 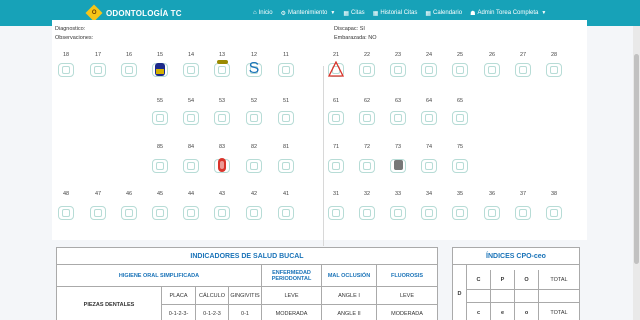 I want to click on scrollbar-thumb, so click(x=636, y=159).